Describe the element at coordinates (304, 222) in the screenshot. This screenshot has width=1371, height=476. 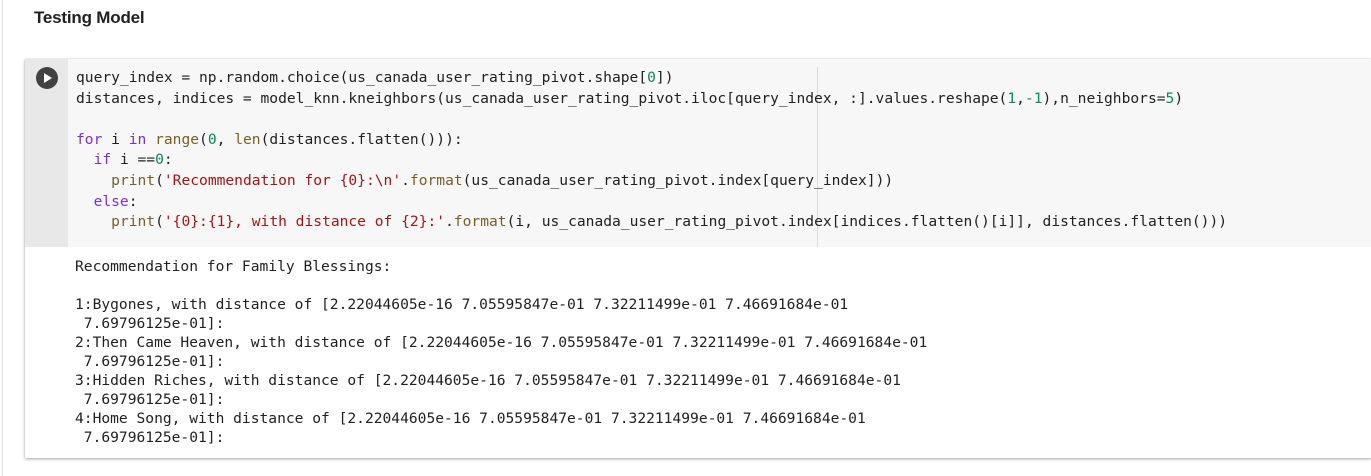
I see `code-token: '{0}:{1}, with distance of {2}:'` at that location.